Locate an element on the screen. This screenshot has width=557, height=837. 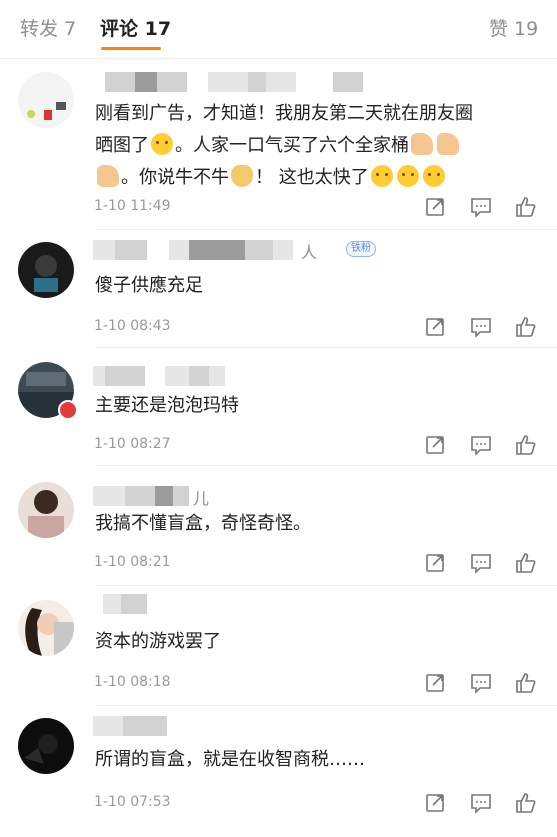
comment-text-line: ！ 这也太快了 is located at coordinates (312, 177).